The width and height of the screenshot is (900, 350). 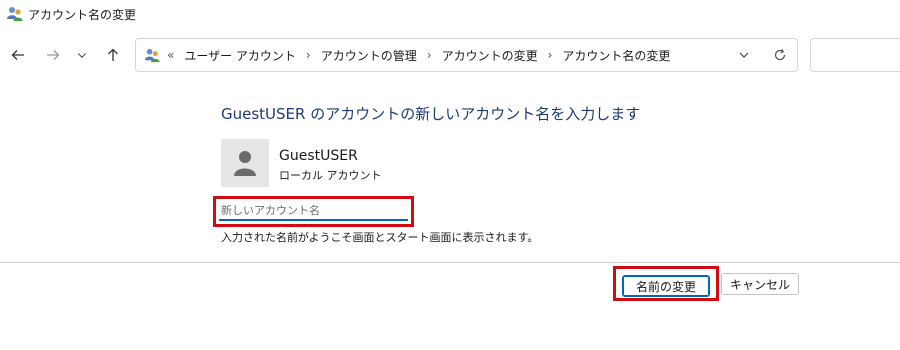 I want to click on breadcrumb-item-change-account: アカウントの変更, so click(x=490, y=55).